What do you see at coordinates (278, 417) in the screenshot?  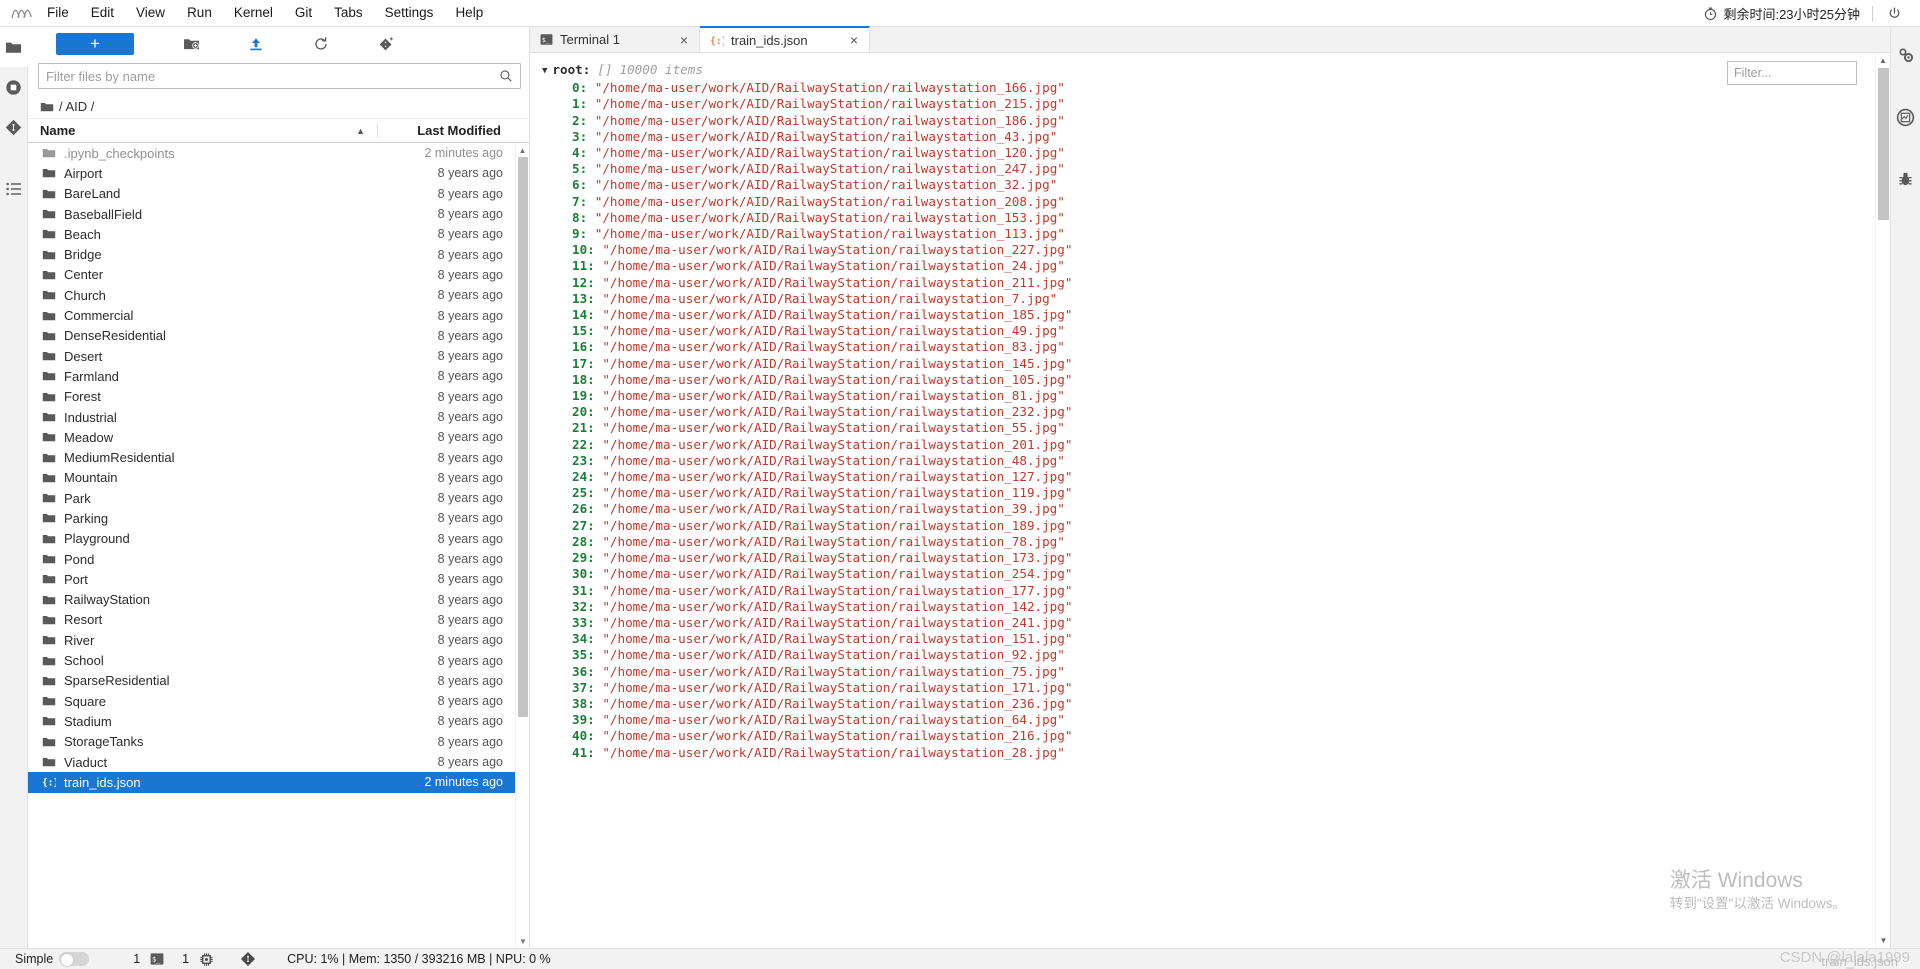 I see `file-list-item: Industrial 8 years ago` at bounding box center [278, 417].